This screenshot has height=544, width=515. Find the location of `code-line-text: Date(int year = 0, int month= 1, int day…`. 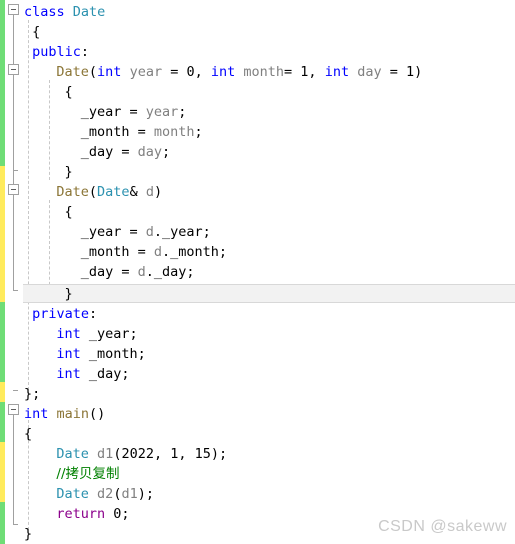

code-line-text: Date(int year = 0, int month= 1, int day… is located at coordinates (211, 72).